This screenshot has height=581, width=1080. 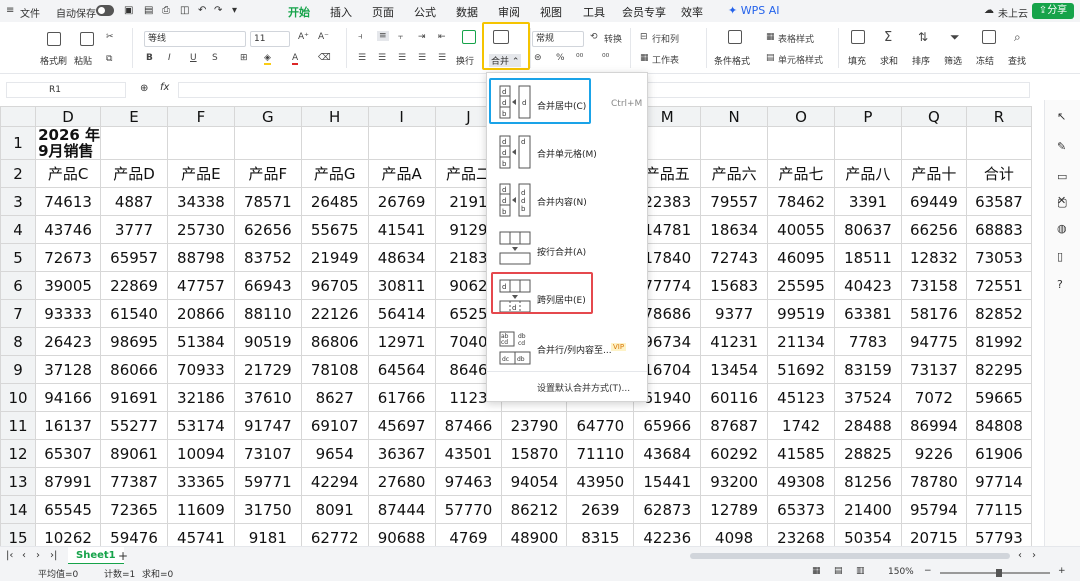 What do you see at coordinates (18, 509) in the screenshot?
I see `row-header: 14` at bounding box center [18, 509].